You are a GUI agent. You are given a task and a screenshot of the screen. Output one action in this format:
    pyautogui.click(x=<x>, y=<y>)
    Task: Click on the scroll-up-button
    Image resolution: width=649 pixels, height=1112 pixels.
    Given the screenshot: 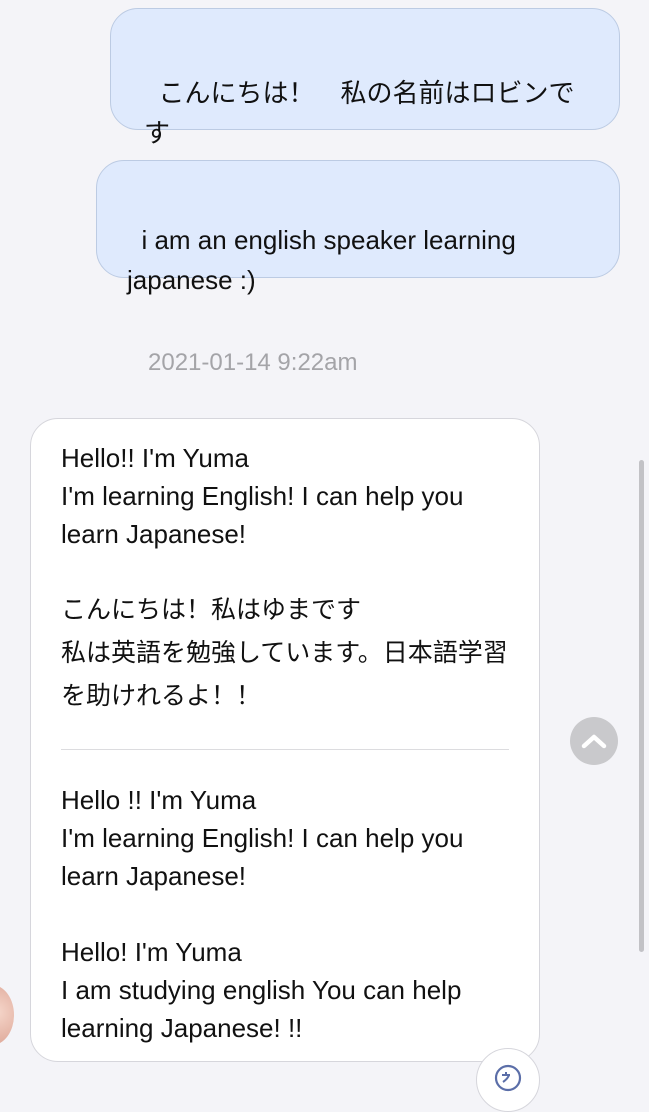 What is the action you would take?
    pyautogui.click(x=594, y=741)
    